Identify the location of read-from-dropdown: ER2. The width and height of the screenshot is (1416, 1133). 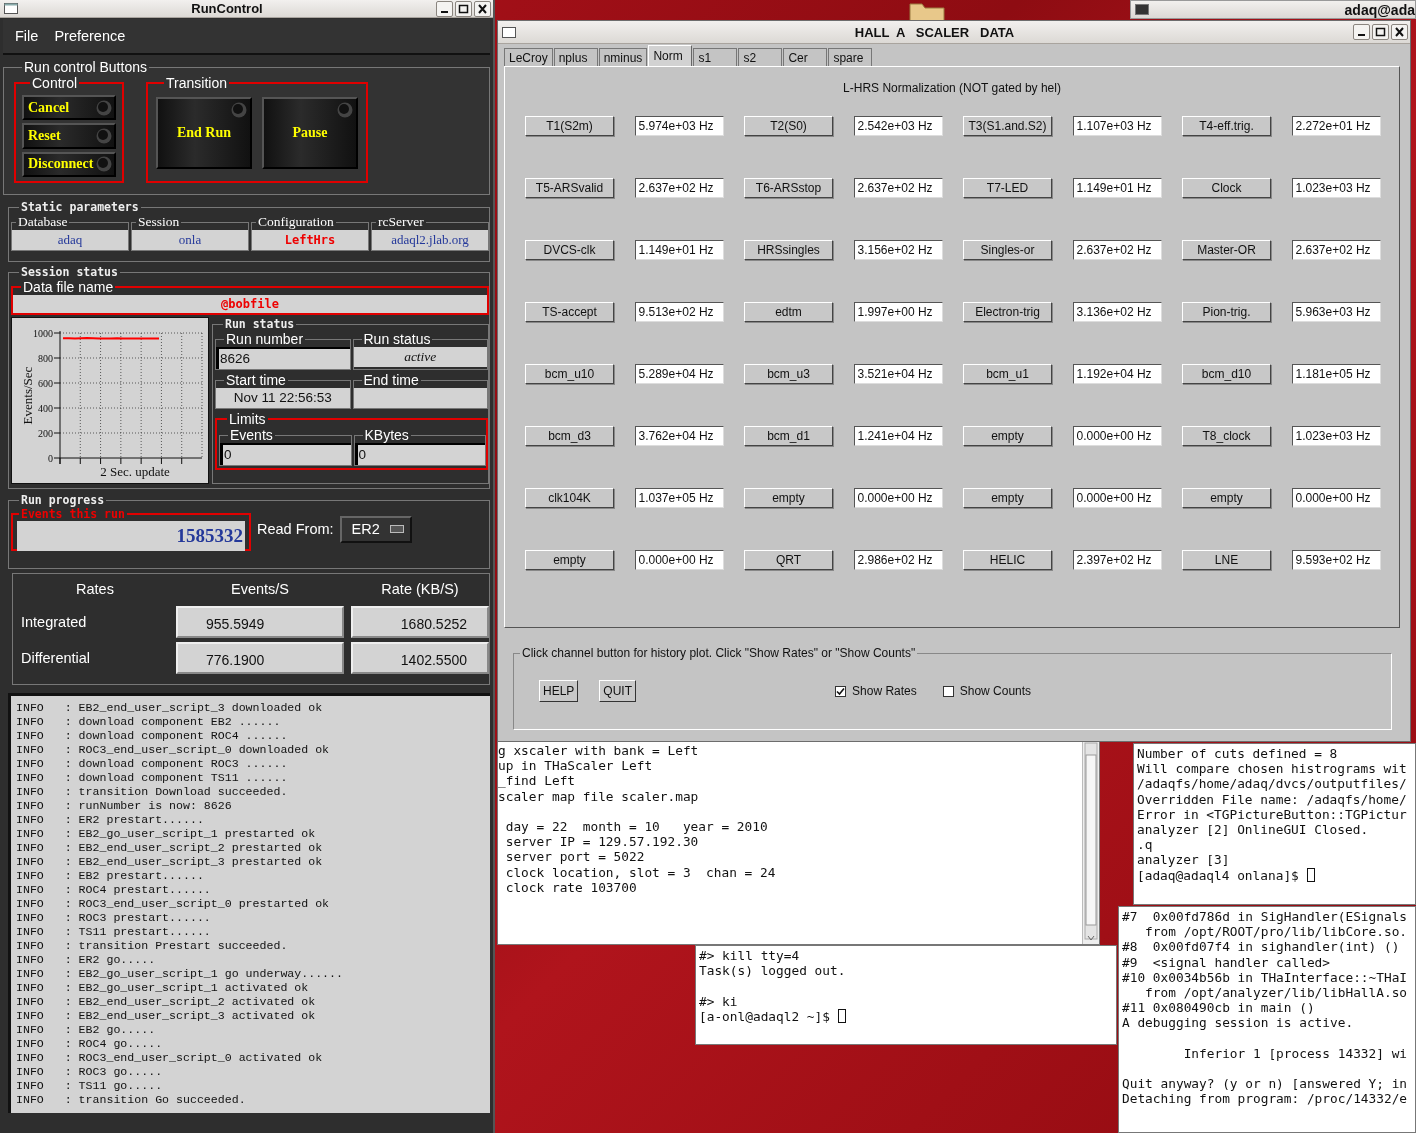
(375, 529).